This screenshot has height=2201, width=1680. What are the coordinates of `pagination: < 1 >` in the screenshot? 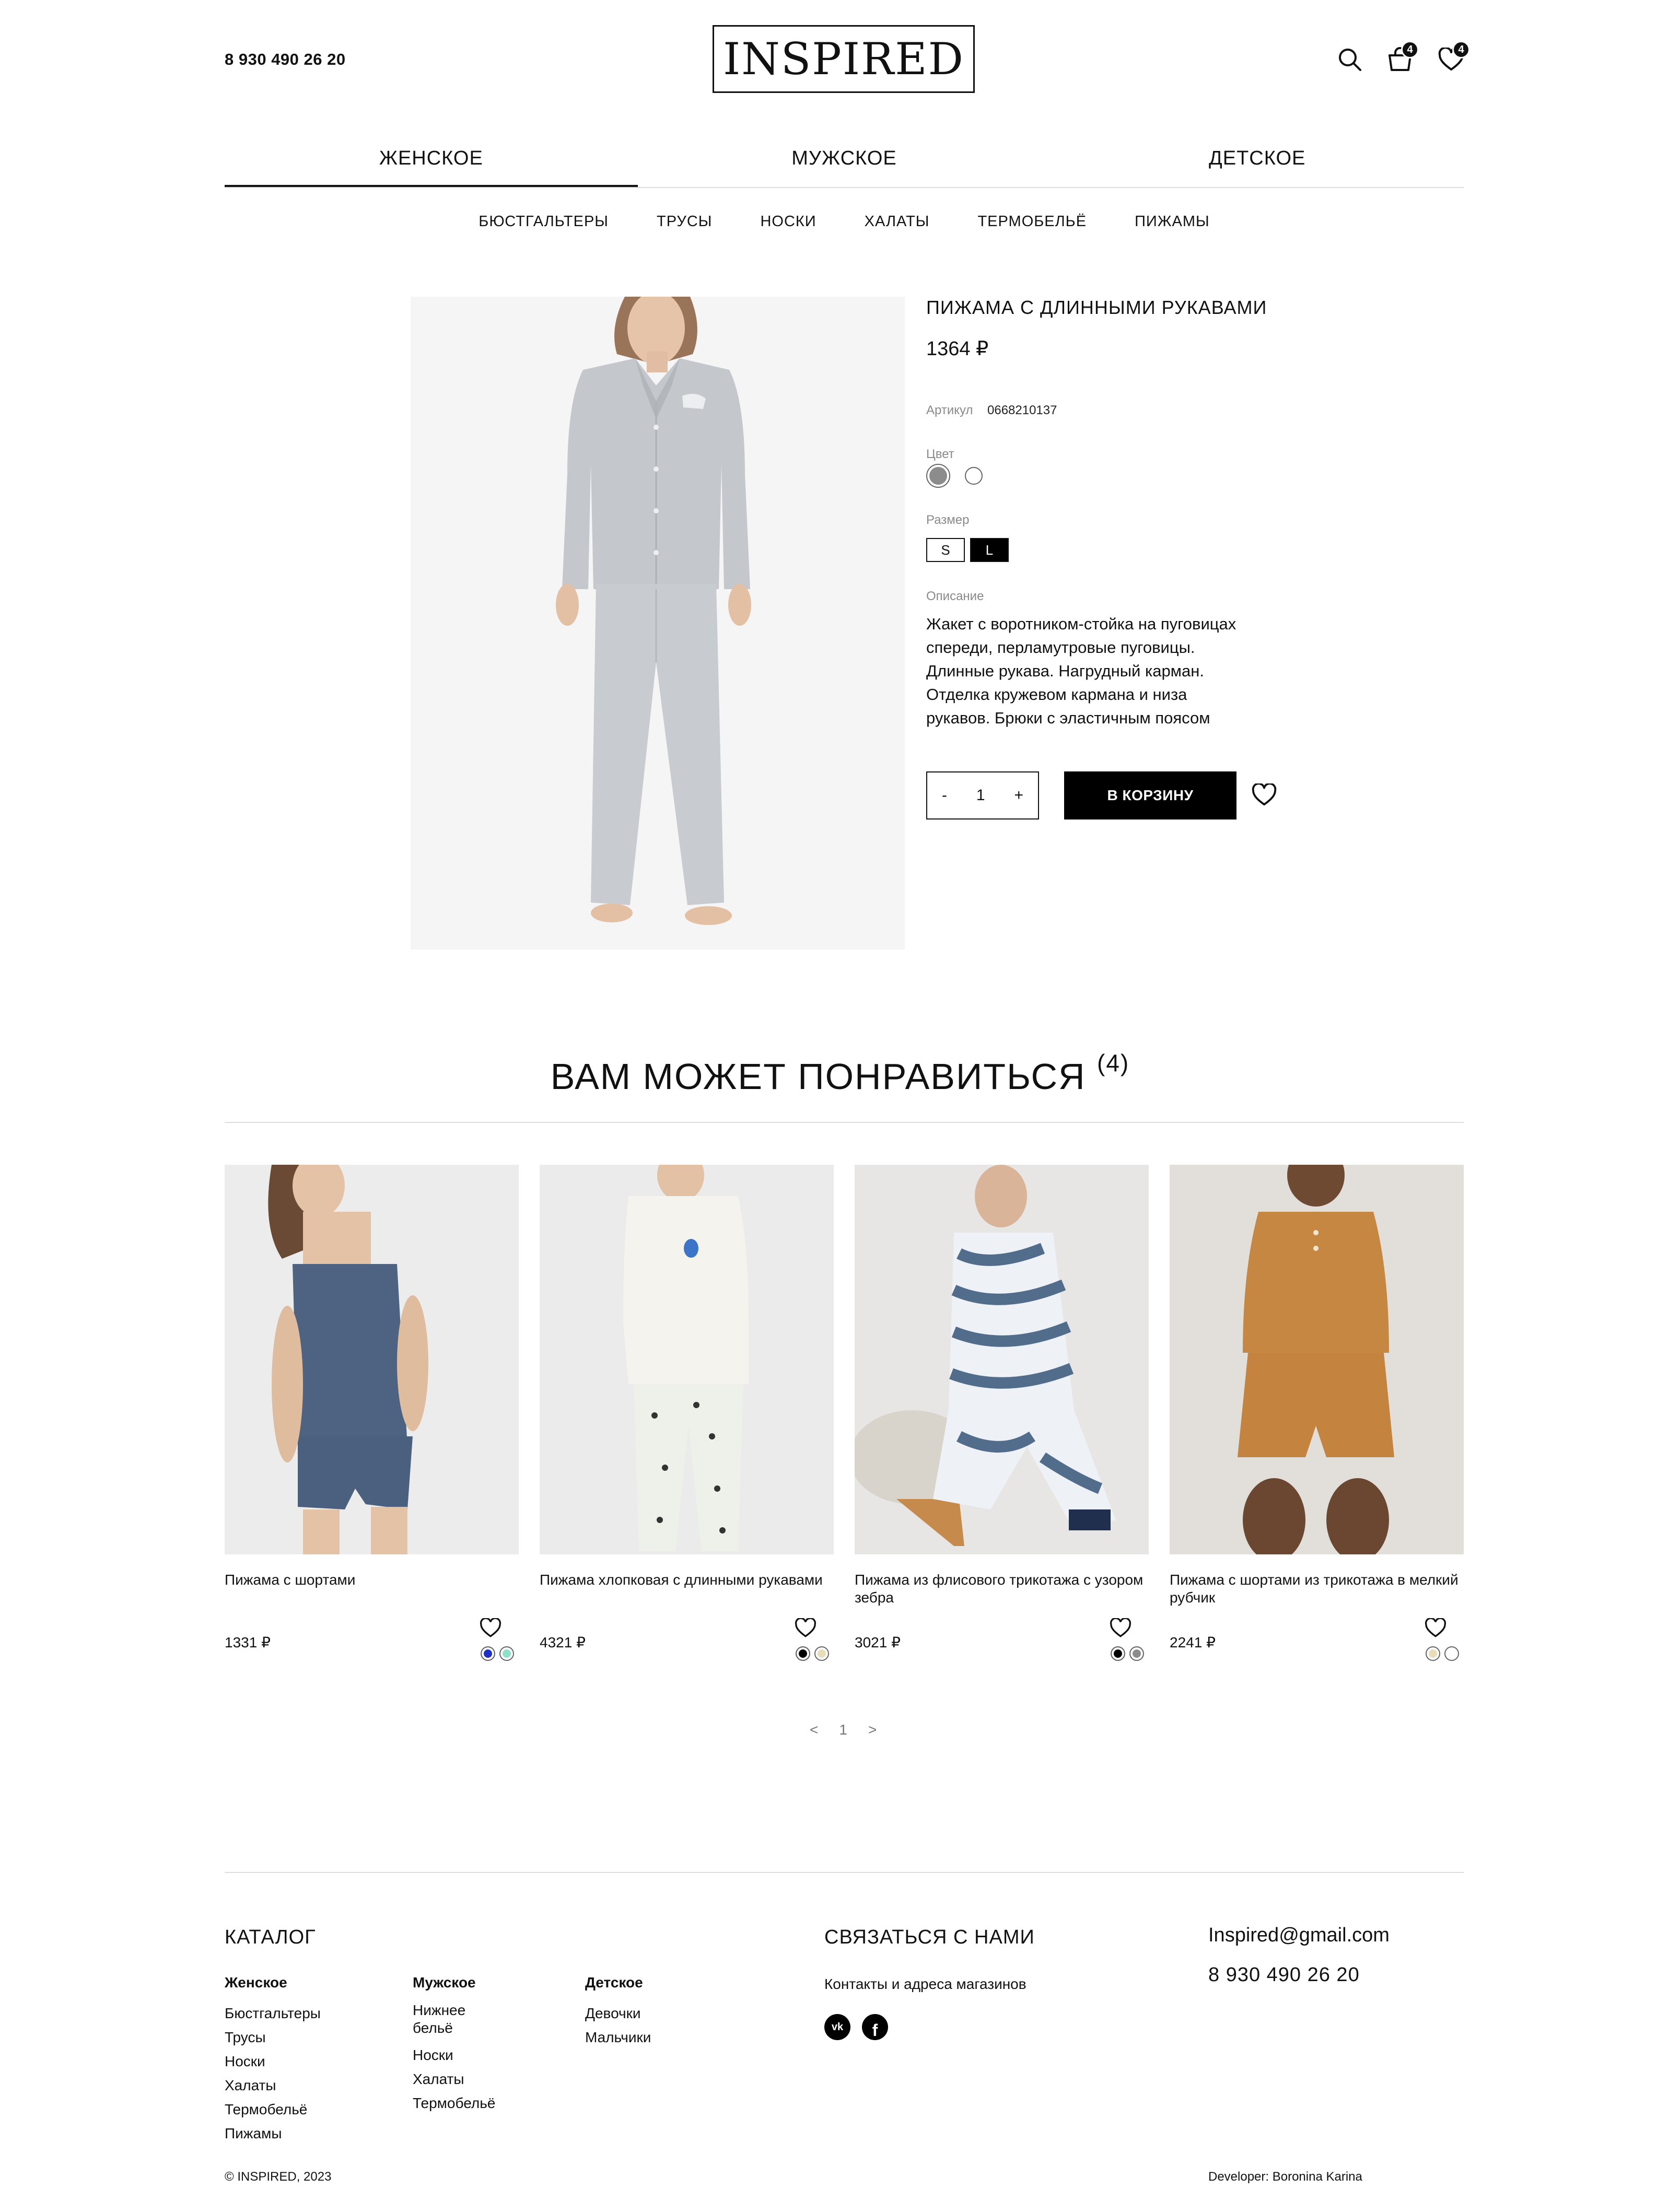 It's located at (843, 1730).